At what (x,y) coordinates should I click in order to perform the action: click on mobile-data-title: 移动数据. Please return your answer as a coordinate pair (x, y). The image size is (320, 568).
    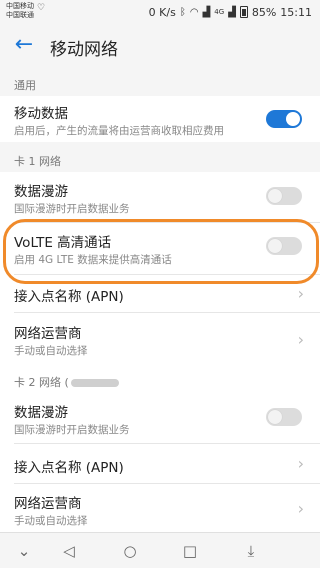
    Looking at the image, I should click on (41, 114).